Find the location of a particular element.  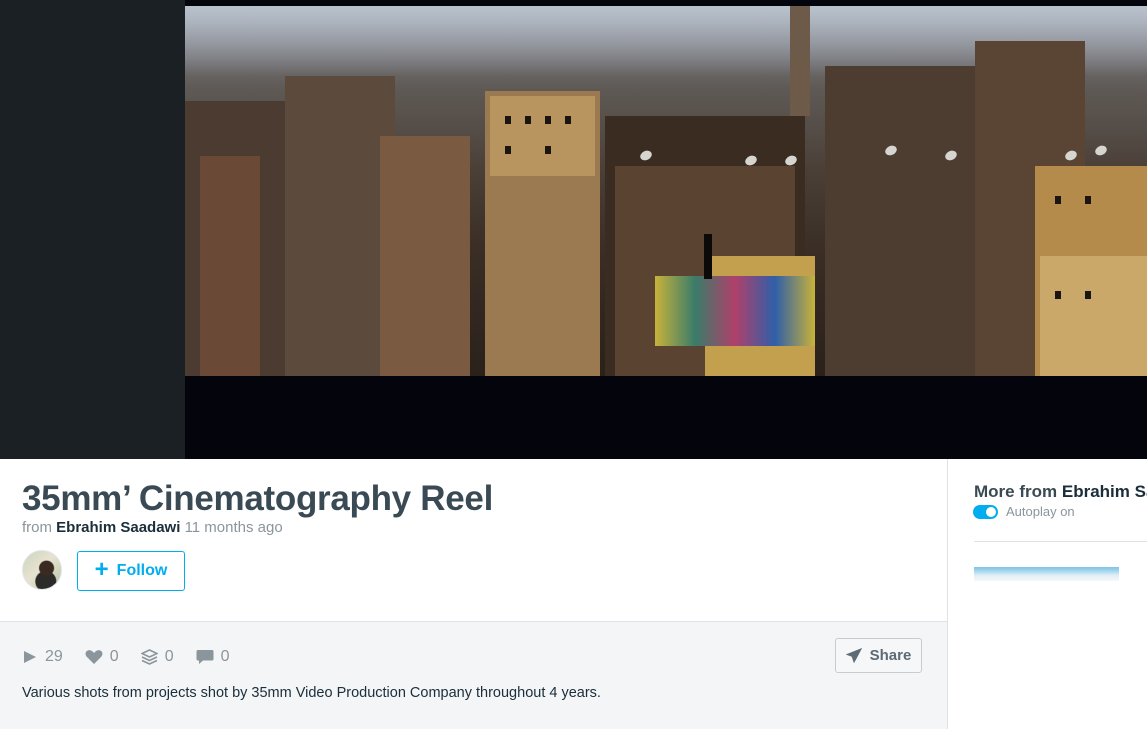

share-label: Share is located at coordinates (890, 655).